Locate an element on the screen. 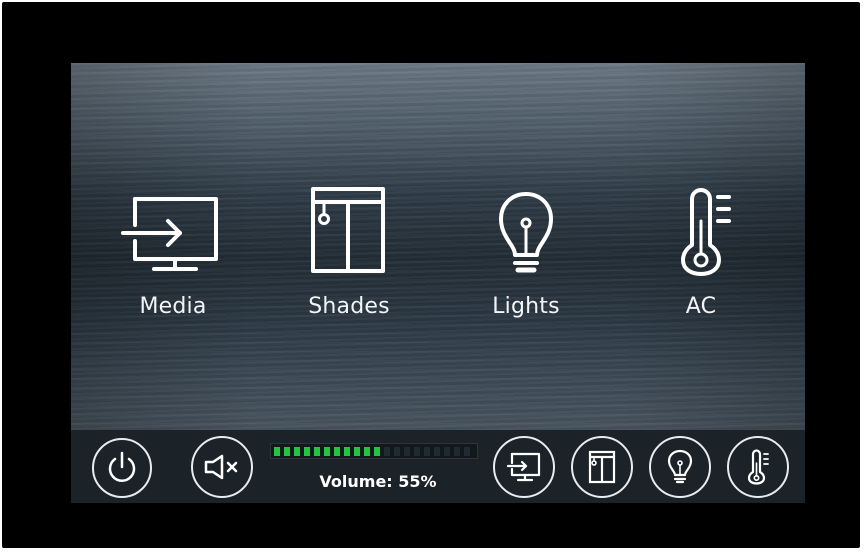 This screenshot has width=864, height=552. power-button is located at coordinates (122, 468).